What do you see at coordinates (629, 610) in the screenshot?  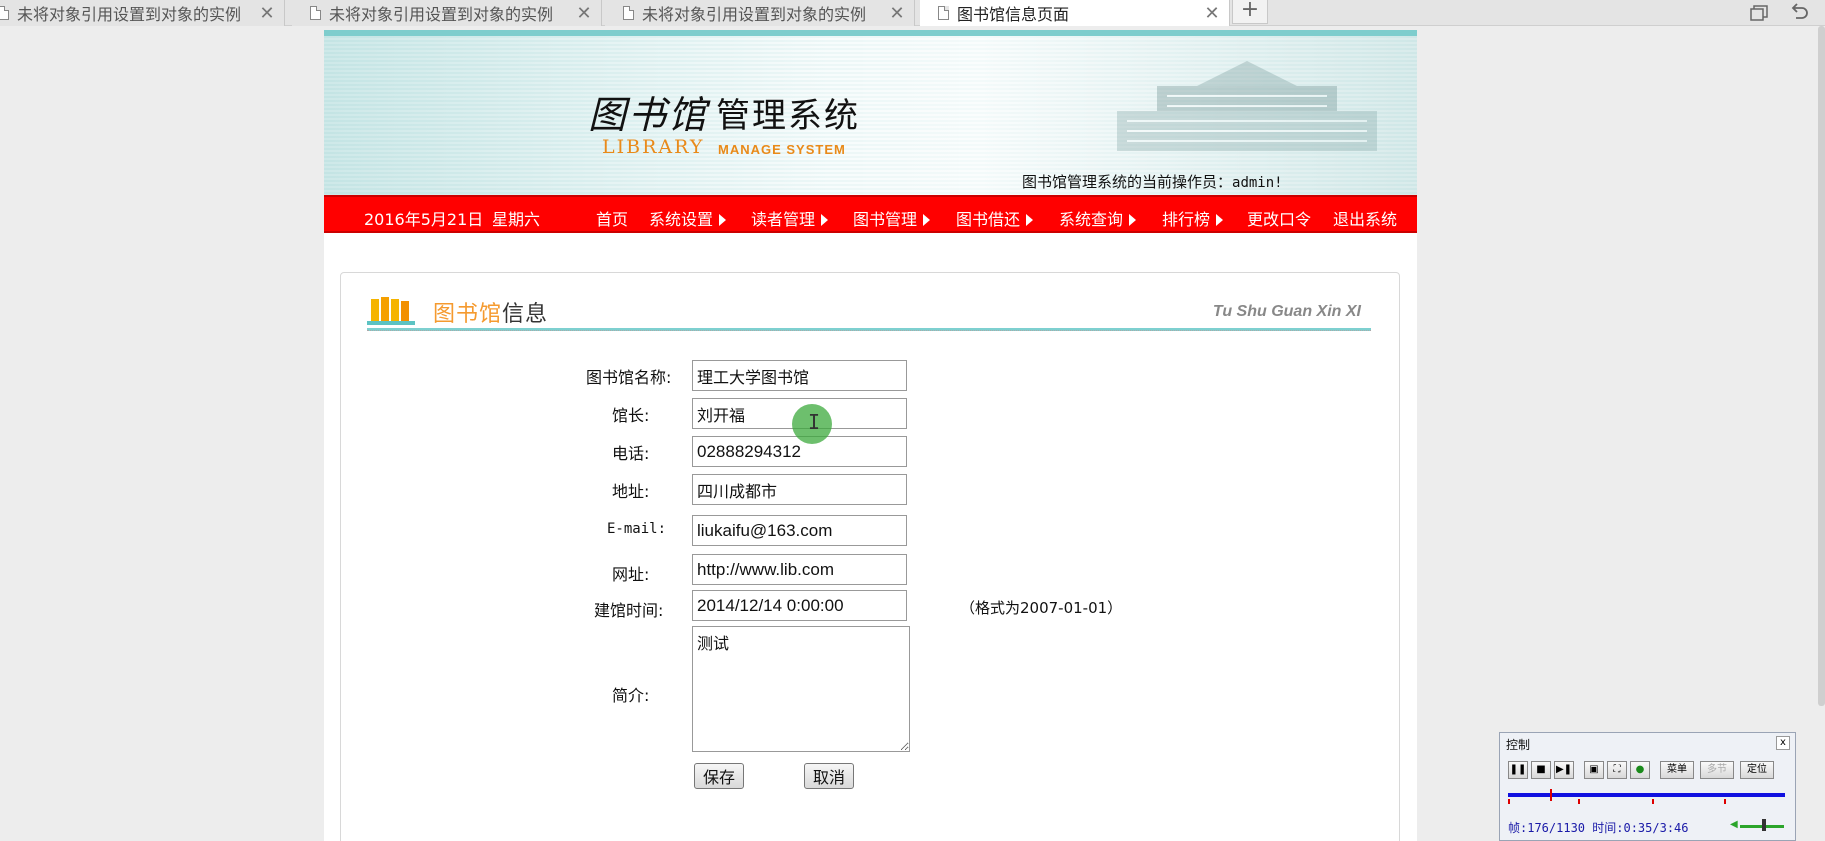 I see `founded-label: 建馆时间:` at bounding box center [629, 610].